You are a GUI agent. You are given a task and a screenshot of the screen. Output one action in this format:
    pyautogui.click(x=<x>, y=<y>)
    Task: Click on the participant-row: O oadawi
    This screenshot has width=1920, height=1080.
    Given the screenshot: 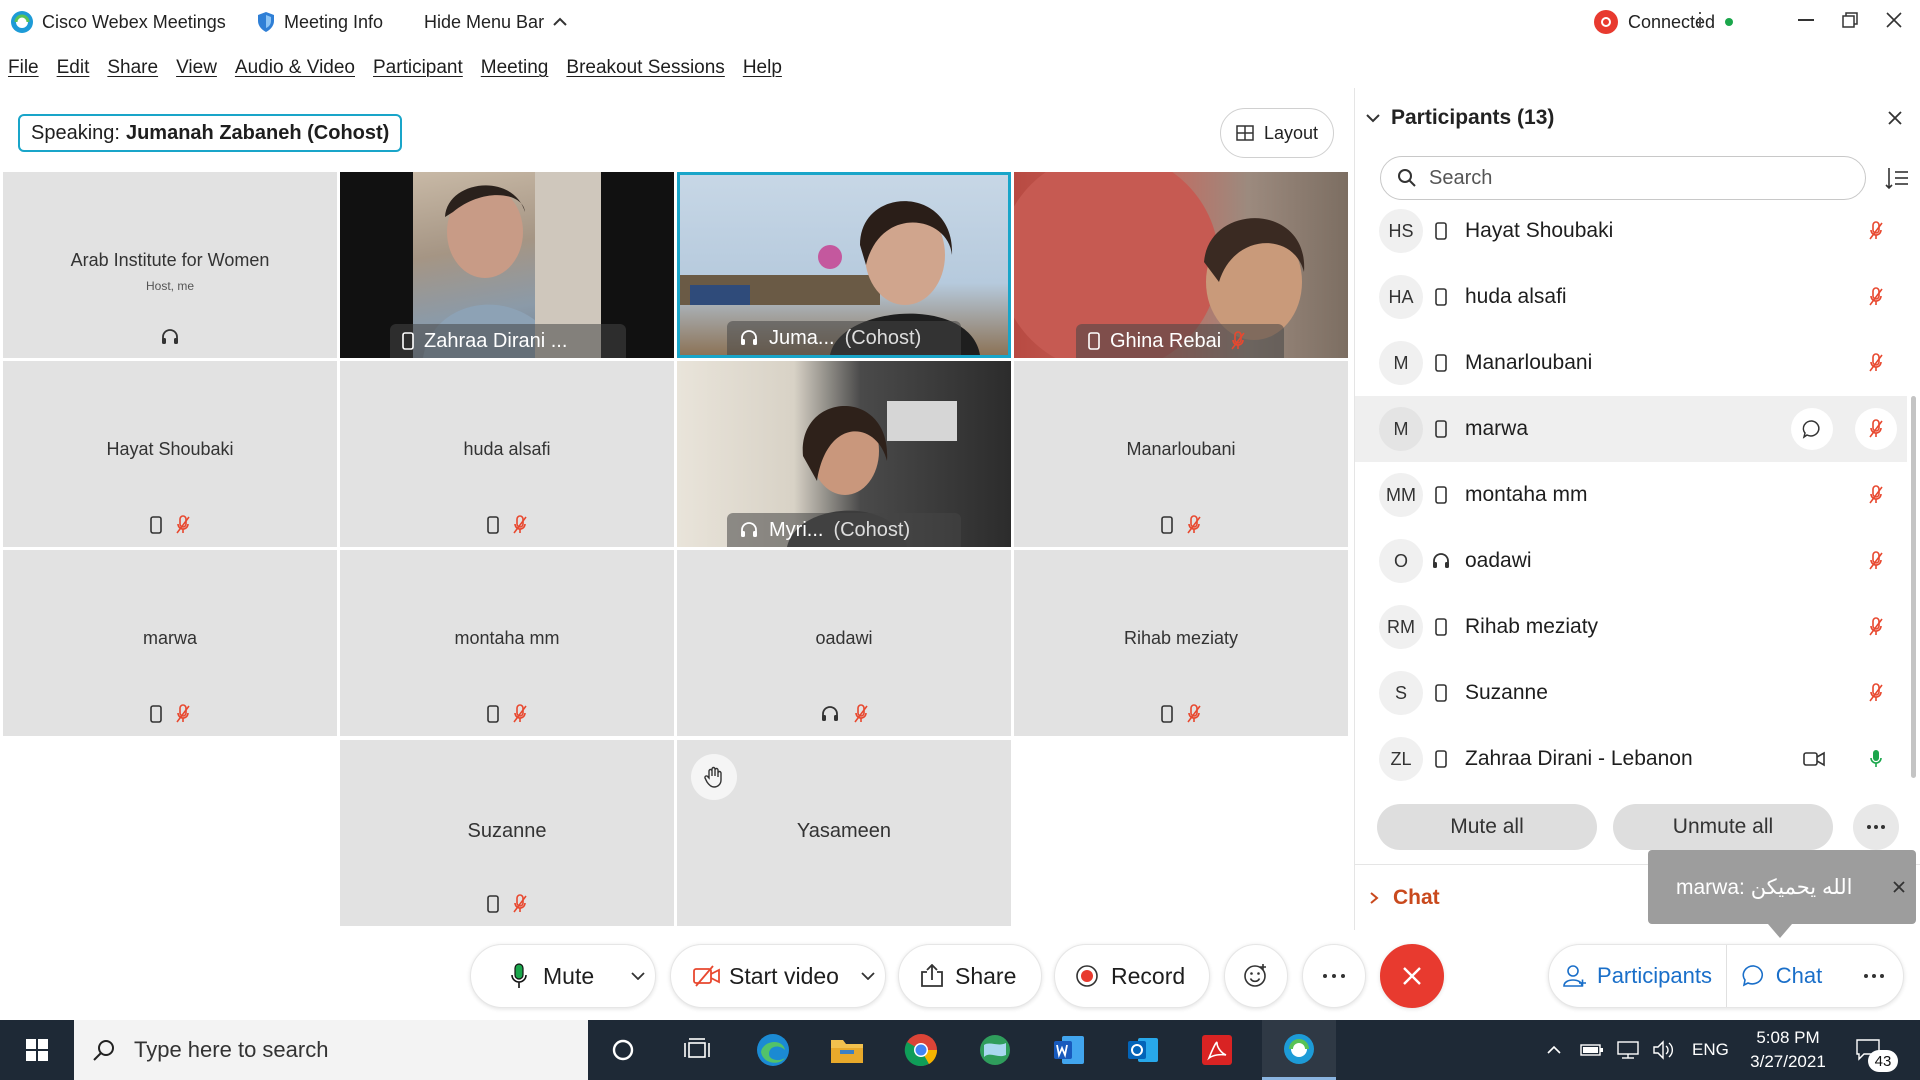 What is the action you would take?
    pyautogui.click(x=1631, y=561)
    